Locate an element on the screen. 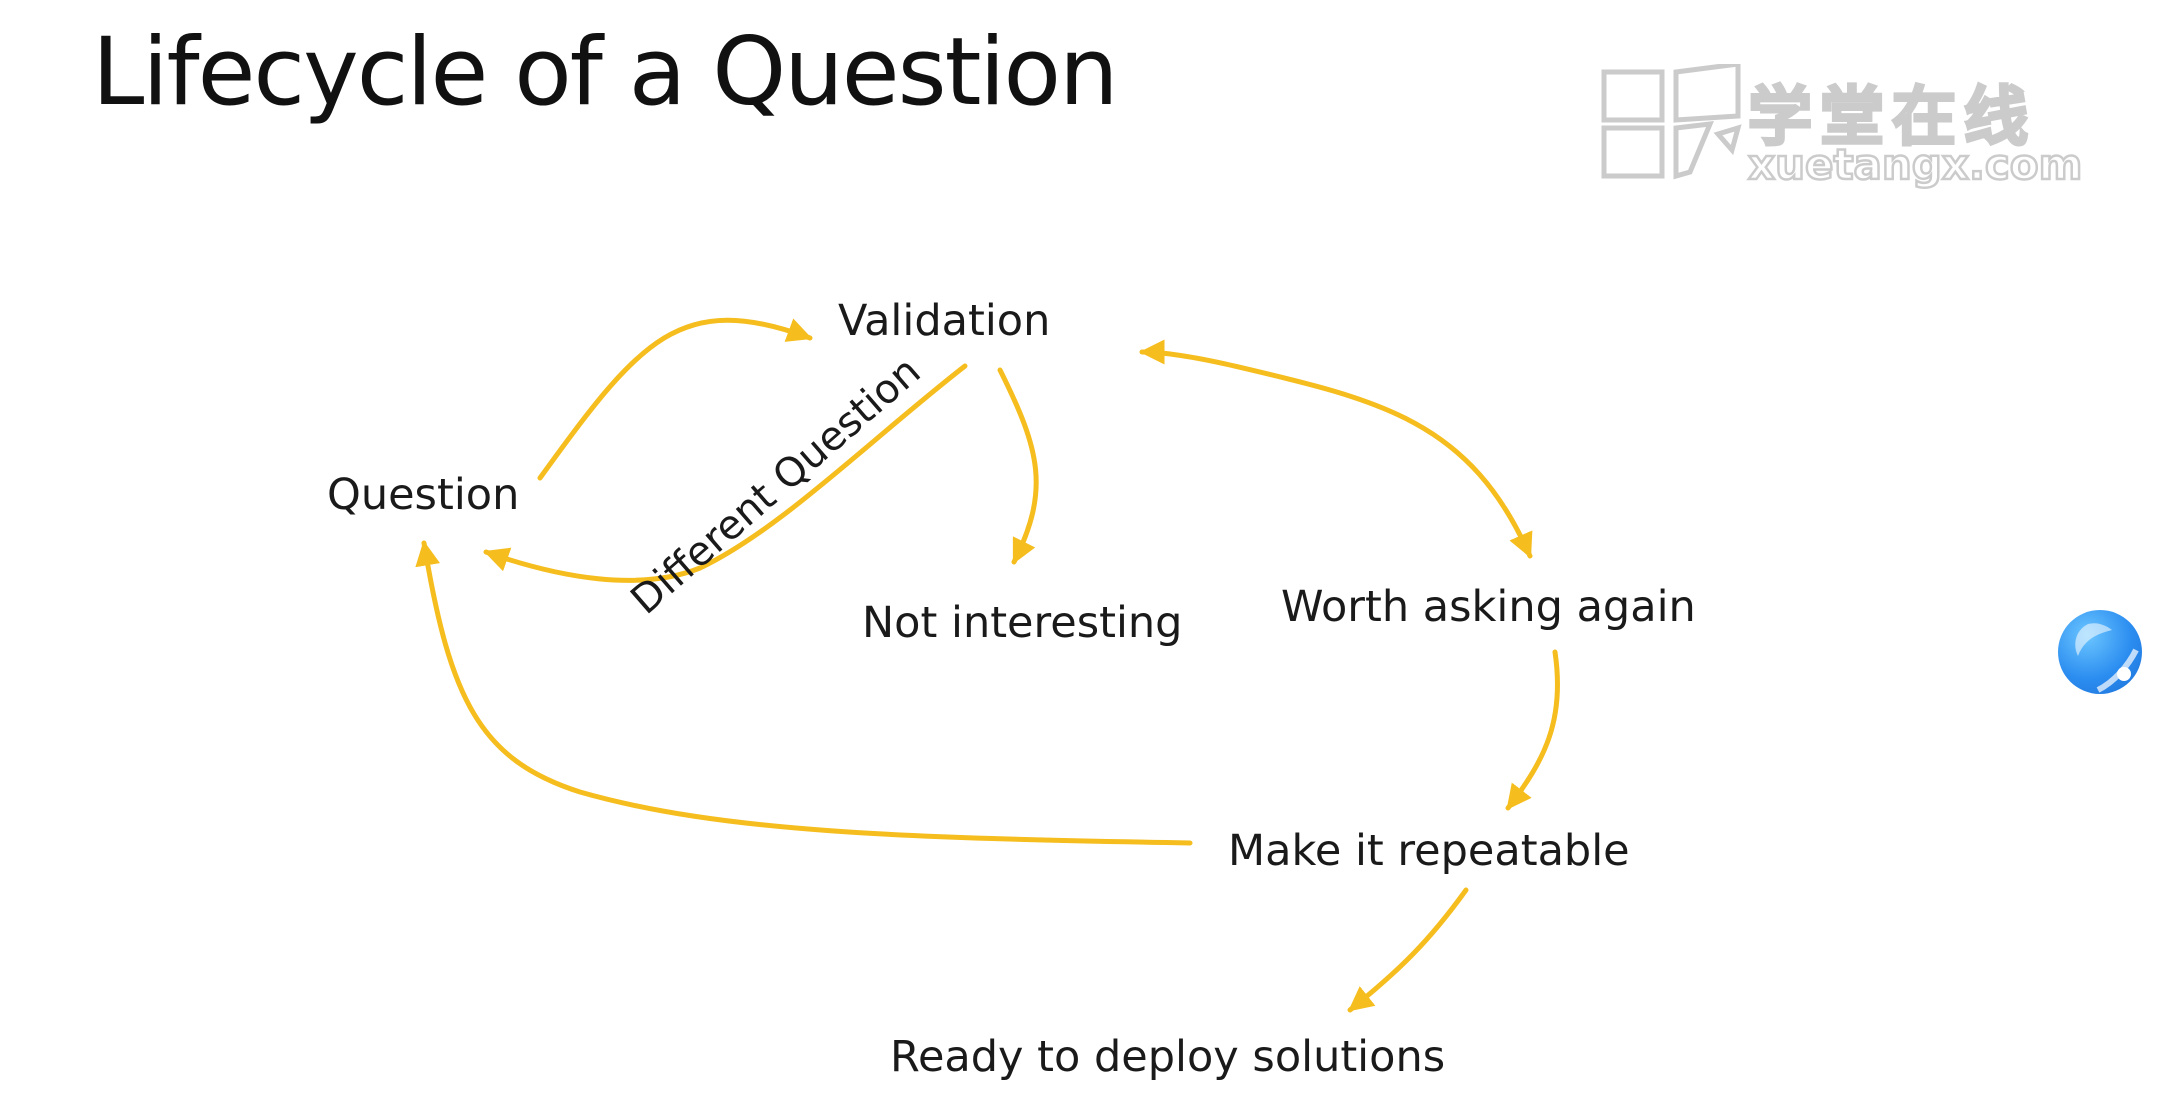 The width and height of the screenshot is (2160, 1116). arrow-question-to-validation is located at coordinates (675, 399).